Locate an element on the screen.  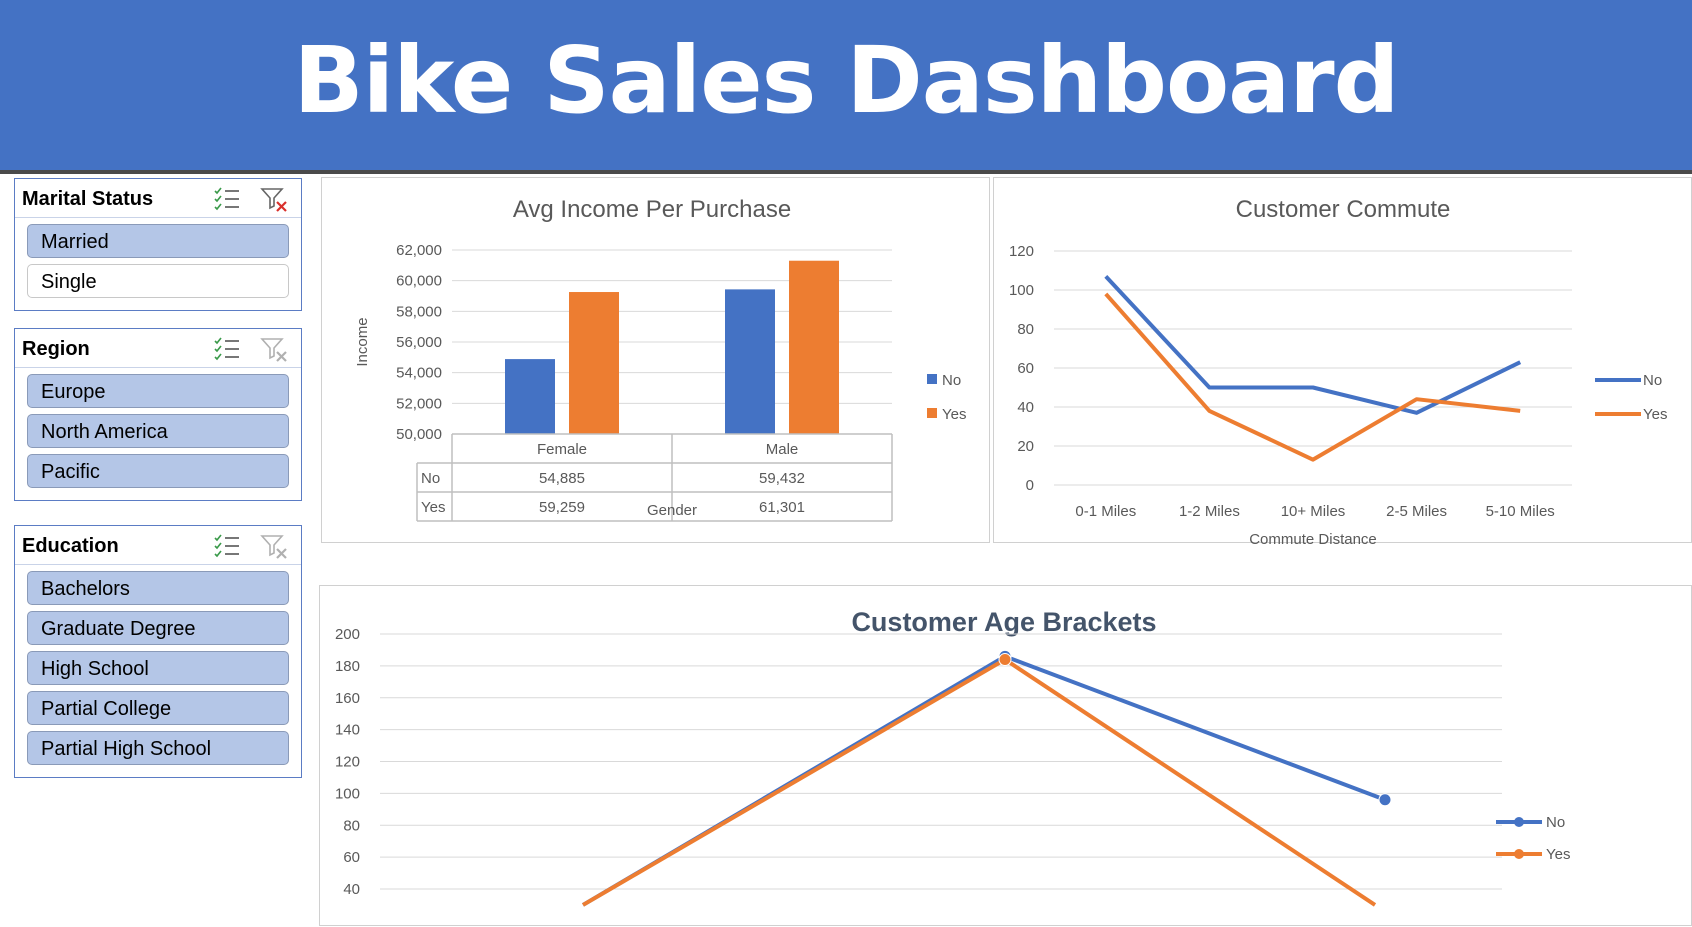
slicer-item-bachelors: Bachelors is located at coordinates (158, 588).